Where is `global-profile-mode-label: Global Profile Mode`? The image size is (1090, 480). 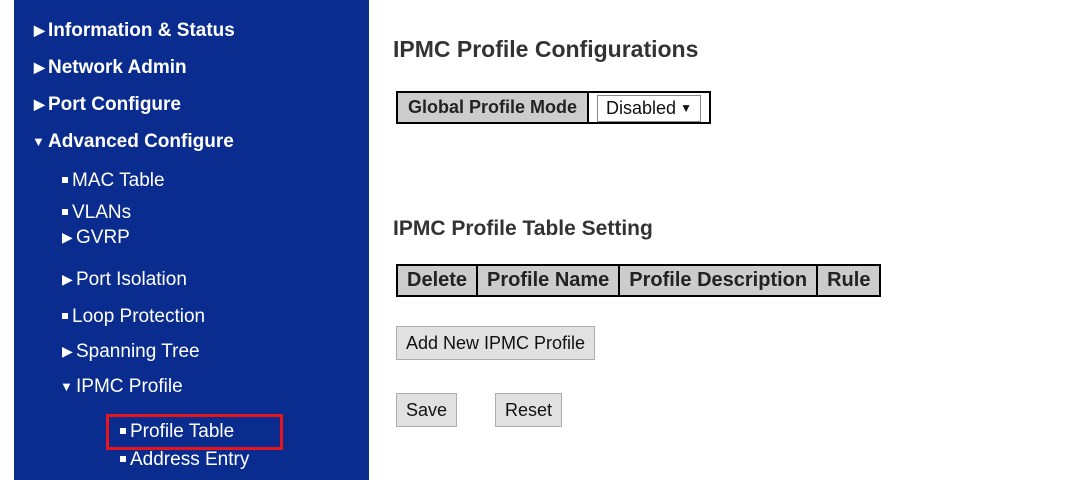
global-profile-mode-label: Global Profile Mode is located at coordinates (494, 107).